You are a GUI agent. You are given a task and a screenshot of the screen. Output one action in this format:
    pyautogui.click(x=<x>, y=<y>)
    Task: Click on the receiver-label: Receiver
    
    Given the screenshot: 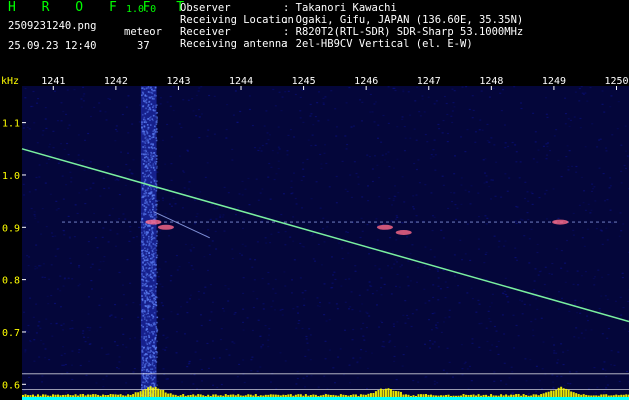 What is the action you would take?
    pyautogui.click(x=205, y=32)
    